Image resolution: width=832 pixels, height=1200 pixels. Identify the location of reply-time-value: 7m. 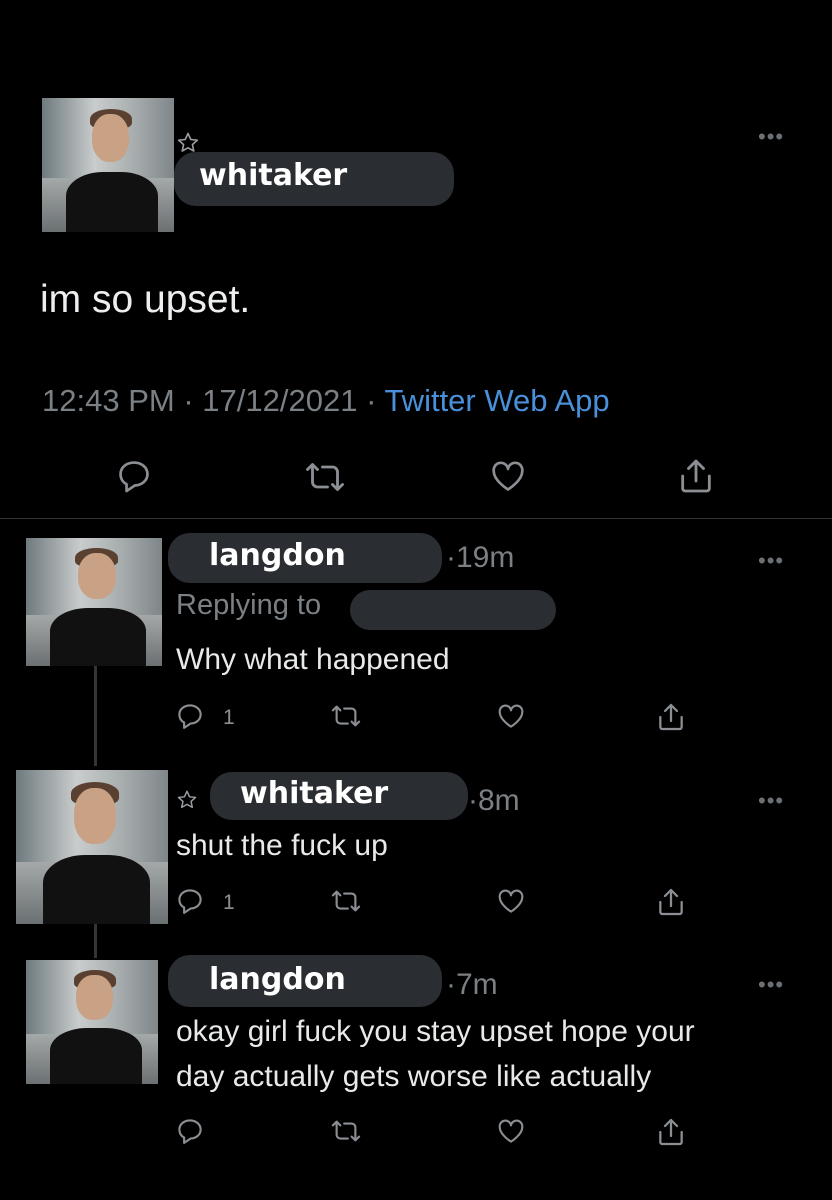
(477, 984).